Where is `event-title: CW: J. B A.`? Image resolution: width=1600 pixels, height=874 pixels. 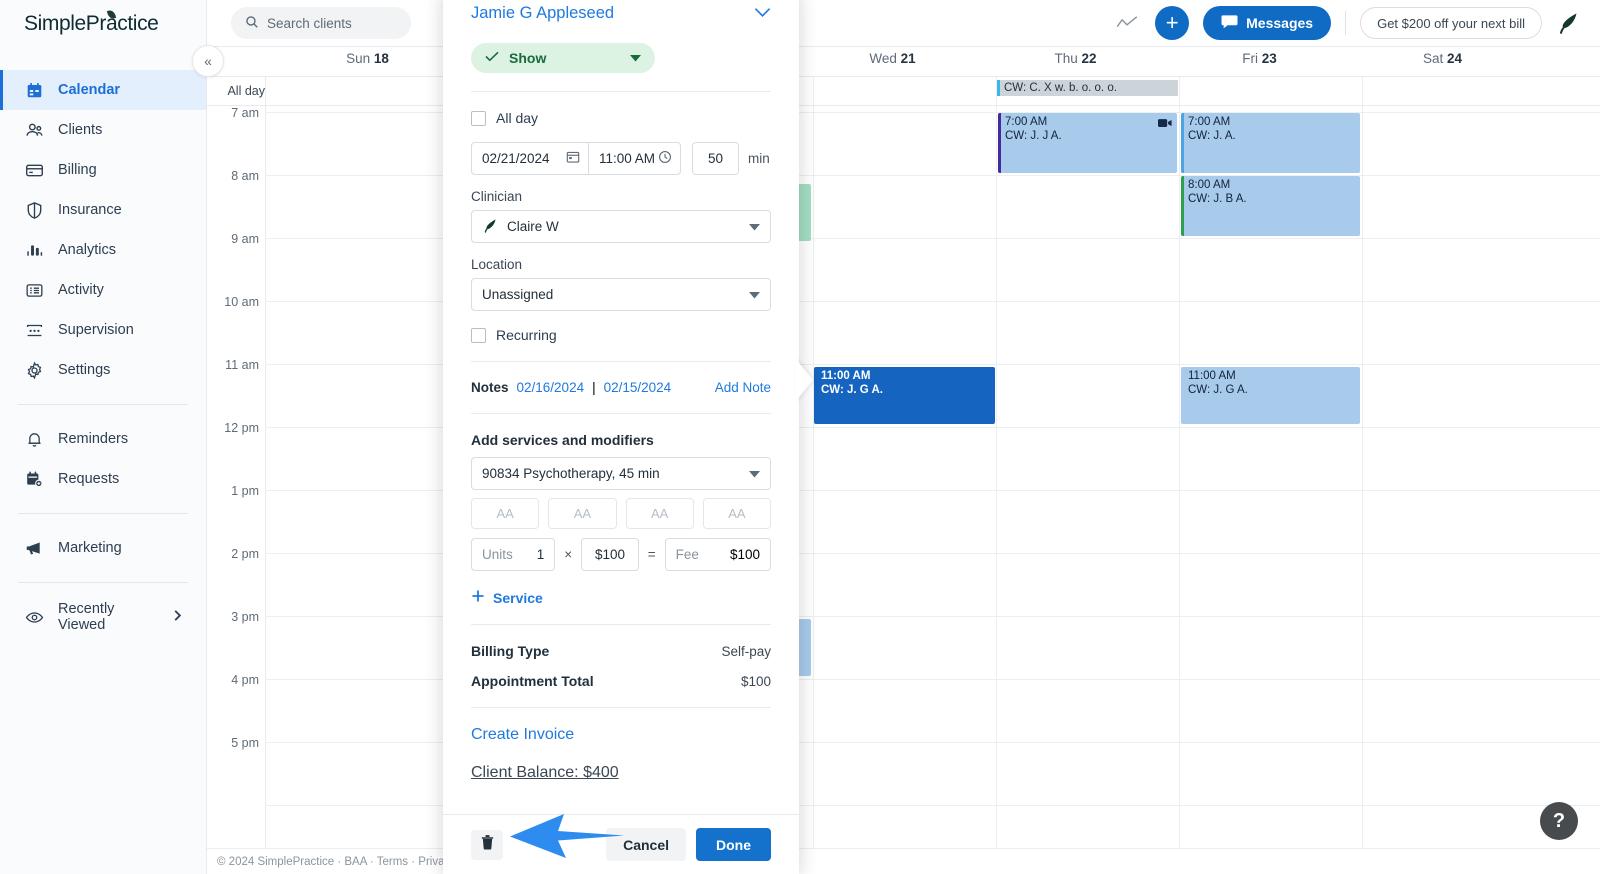 event-title: CW: J. B A. is located at coordinates (1217, 198).